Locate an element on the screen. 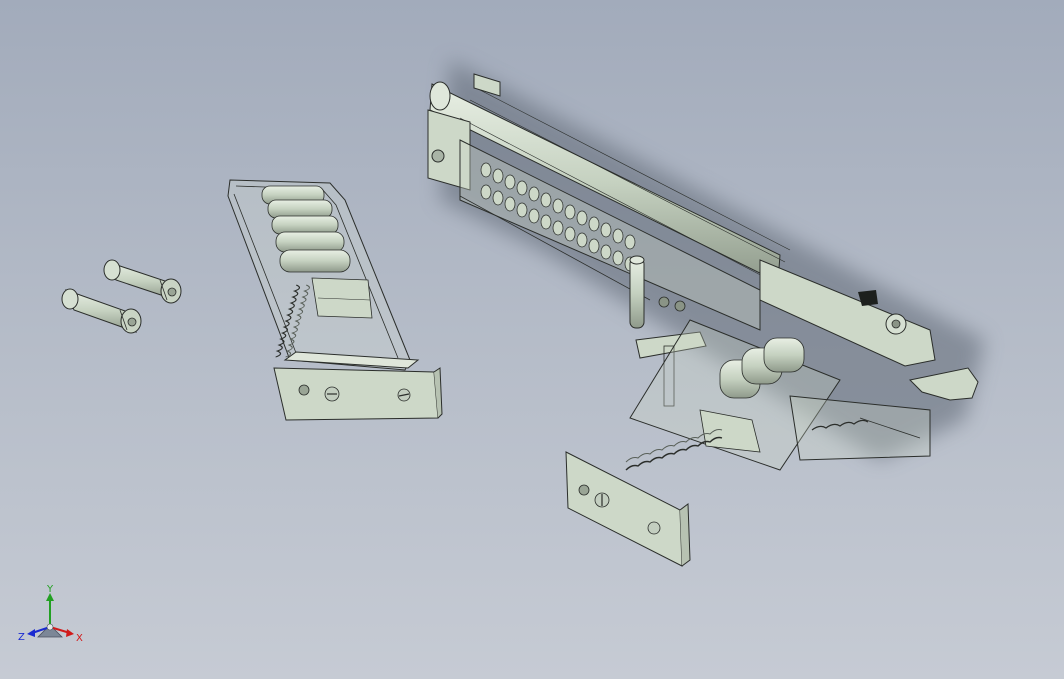 This screenshot has height=679, width=1064. y-axis-label: Y is located at coordinates (50, 590).